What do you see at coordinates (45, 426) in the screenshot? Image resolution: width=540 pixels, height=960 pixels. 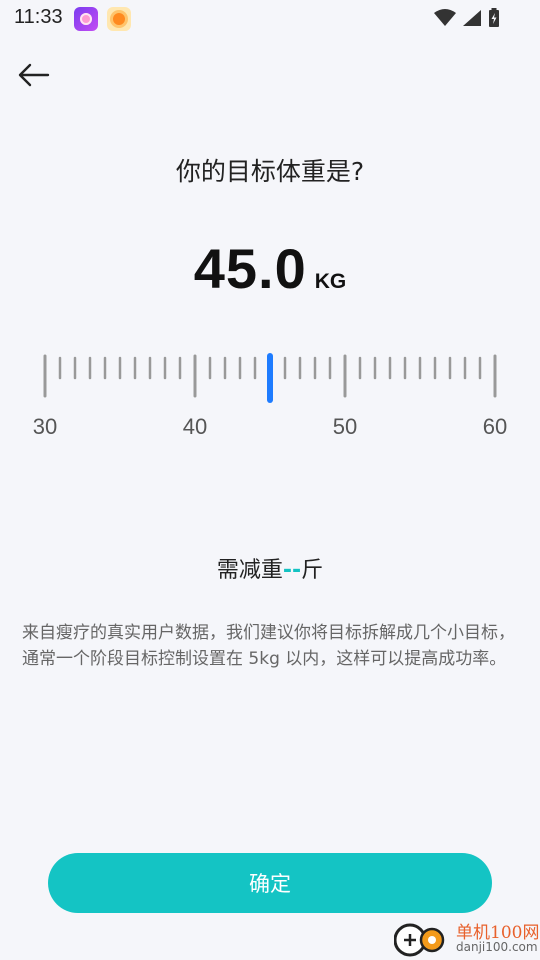 I see `ruler-label-30: 30` at bounding box center [45, 426].